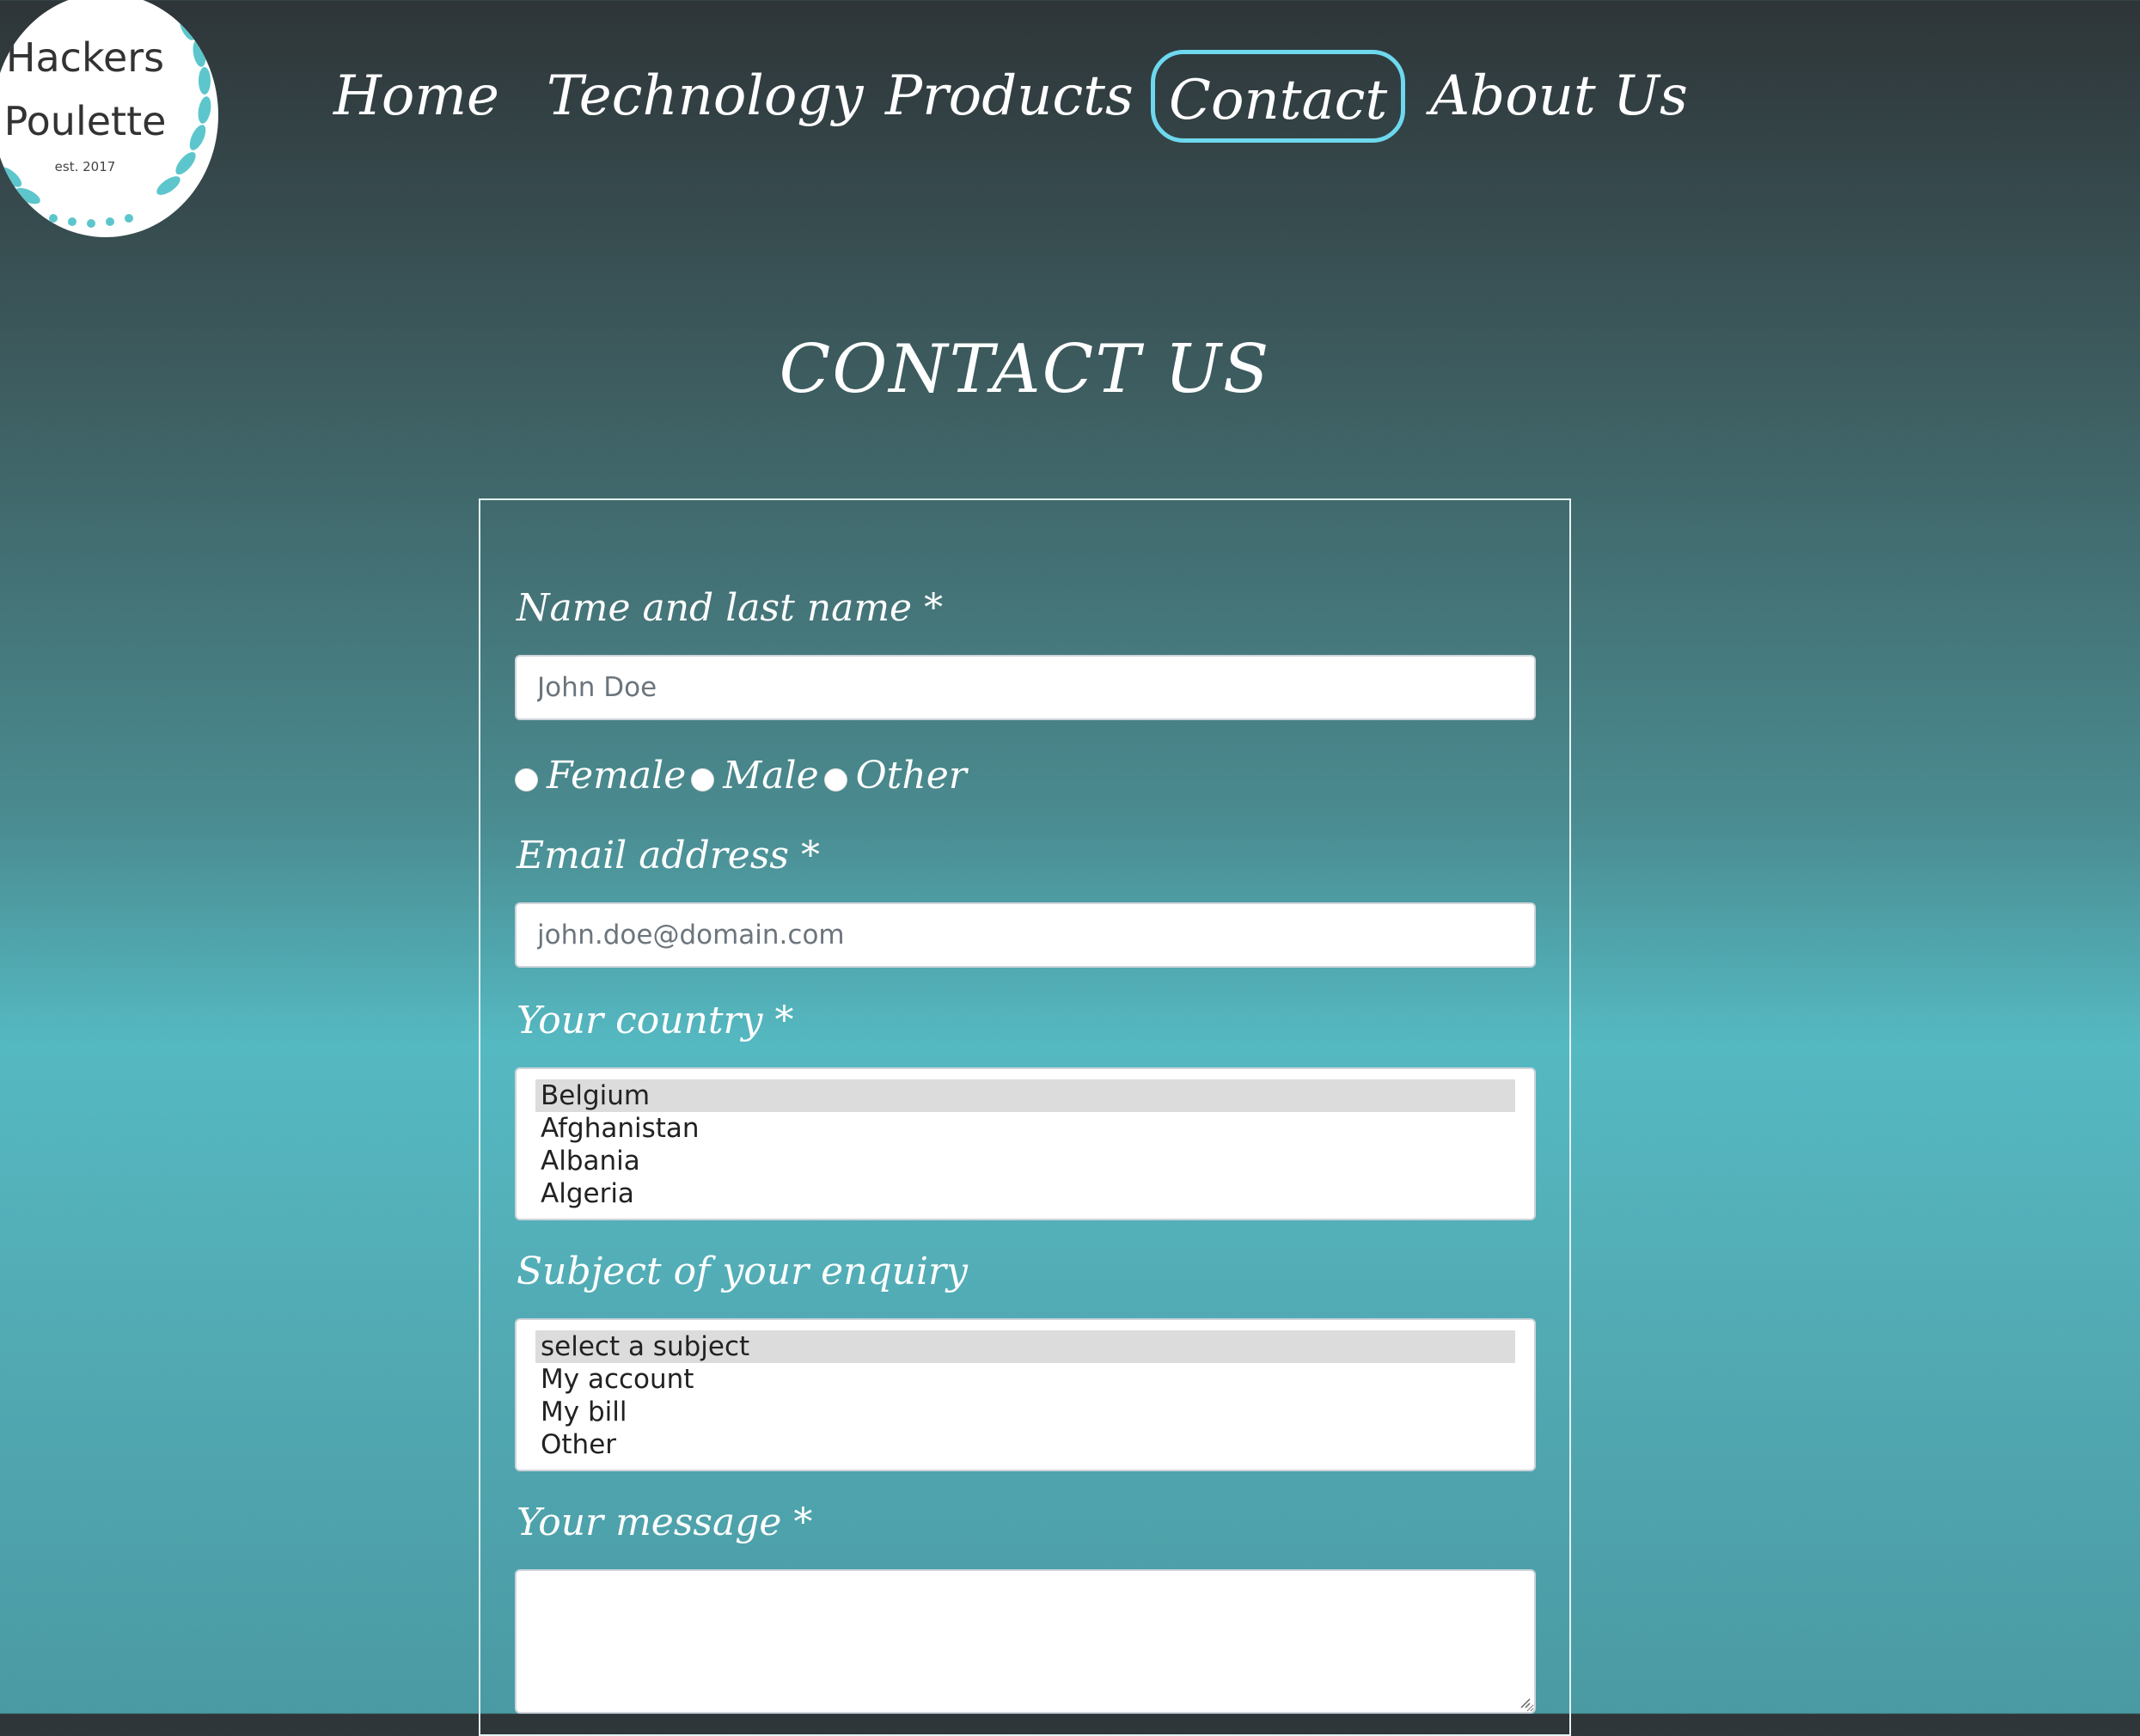 This screenshot has height=1736, width=2140. Describe the element at coordinates (1009, 96) in the screenshot. I see `nav-products: Products` at that location.